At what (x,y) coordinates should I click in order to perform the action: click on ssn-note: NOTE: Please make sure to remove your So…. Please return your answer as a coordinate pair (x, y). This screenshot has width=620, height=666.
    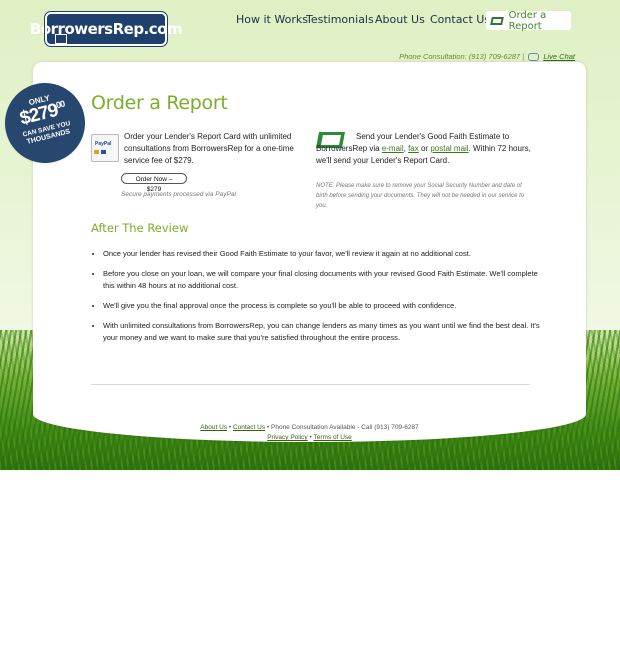
    Looking at the image, I should click on (420, 196).